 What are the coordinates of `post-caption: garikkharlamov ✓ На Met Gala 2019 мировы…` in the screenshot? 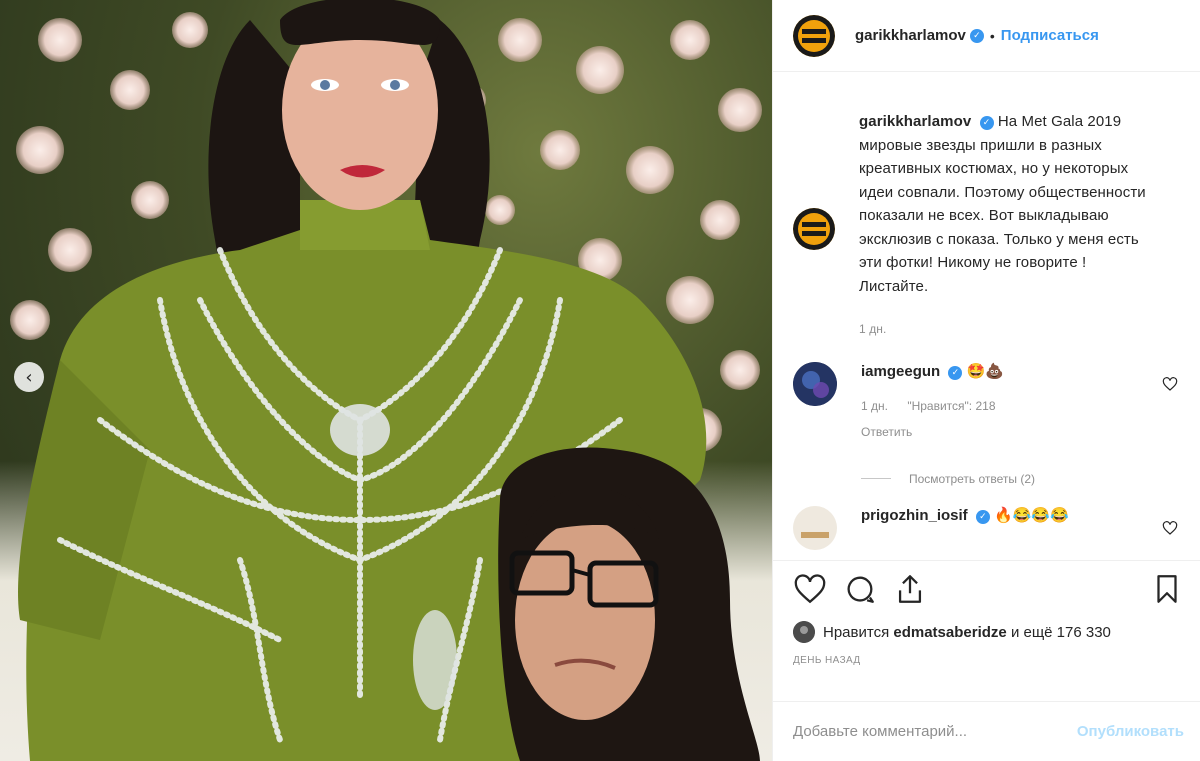 It's located at (988, 207).